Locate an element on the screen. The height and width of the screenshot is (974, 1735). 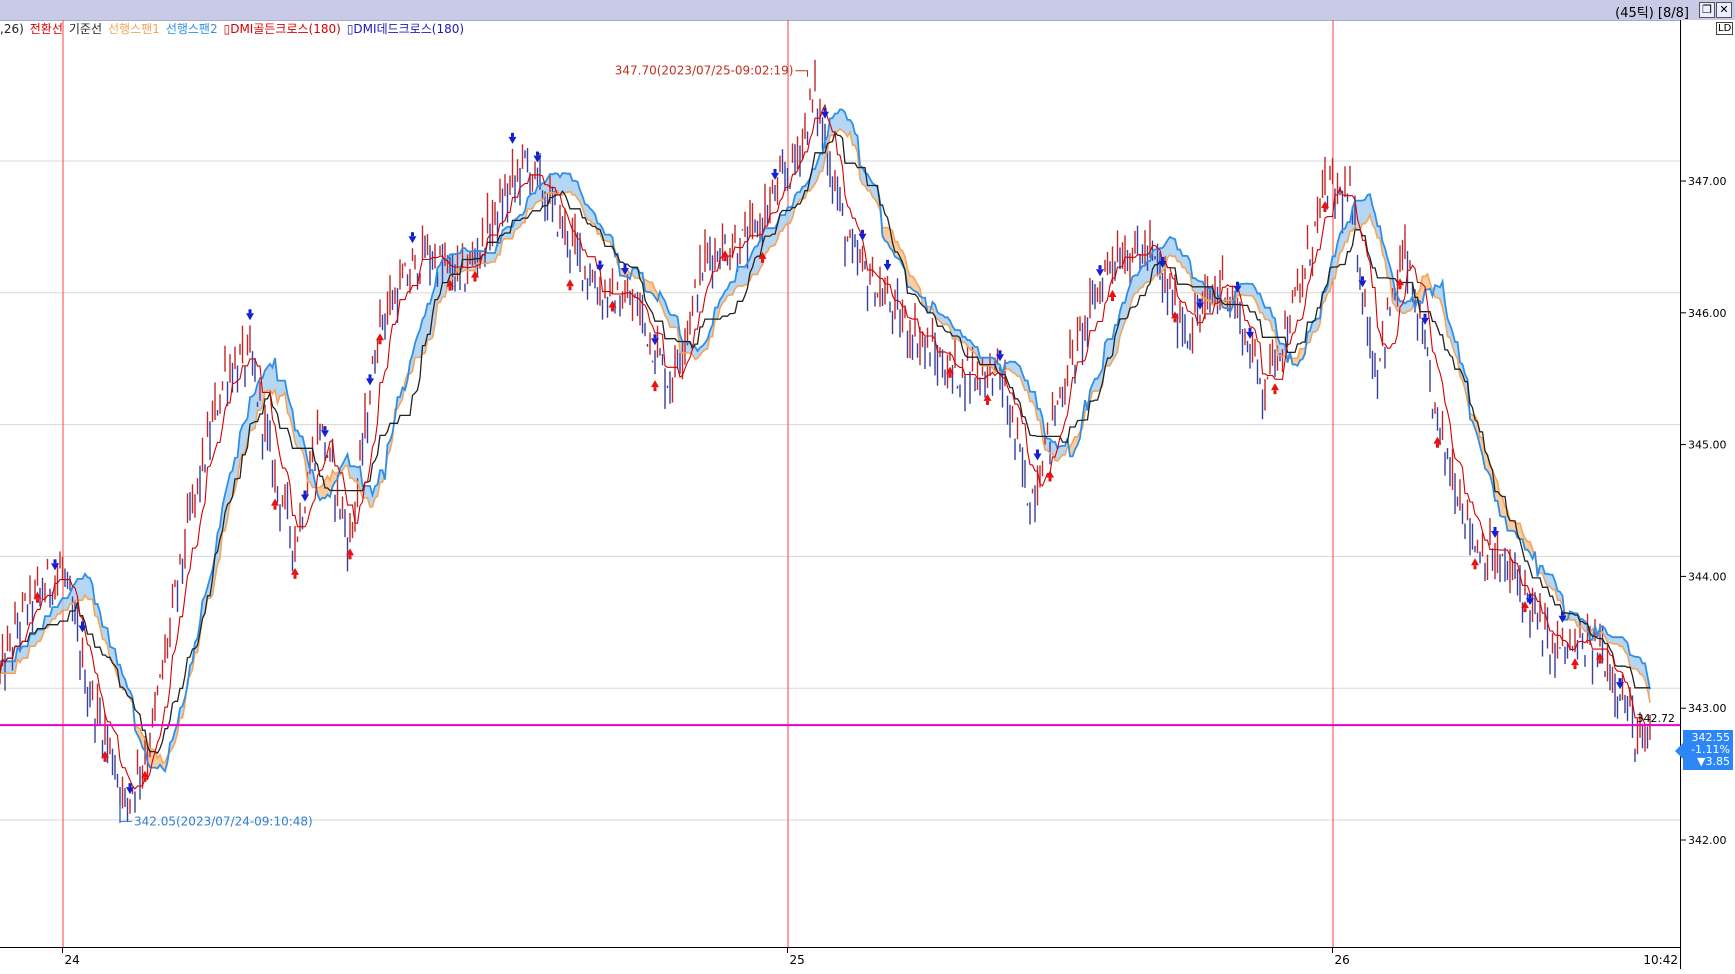
price-axis: 347.00 346.00 345.00 344.00 343.00 342.00 LD is located at coordinates (1707, 494).